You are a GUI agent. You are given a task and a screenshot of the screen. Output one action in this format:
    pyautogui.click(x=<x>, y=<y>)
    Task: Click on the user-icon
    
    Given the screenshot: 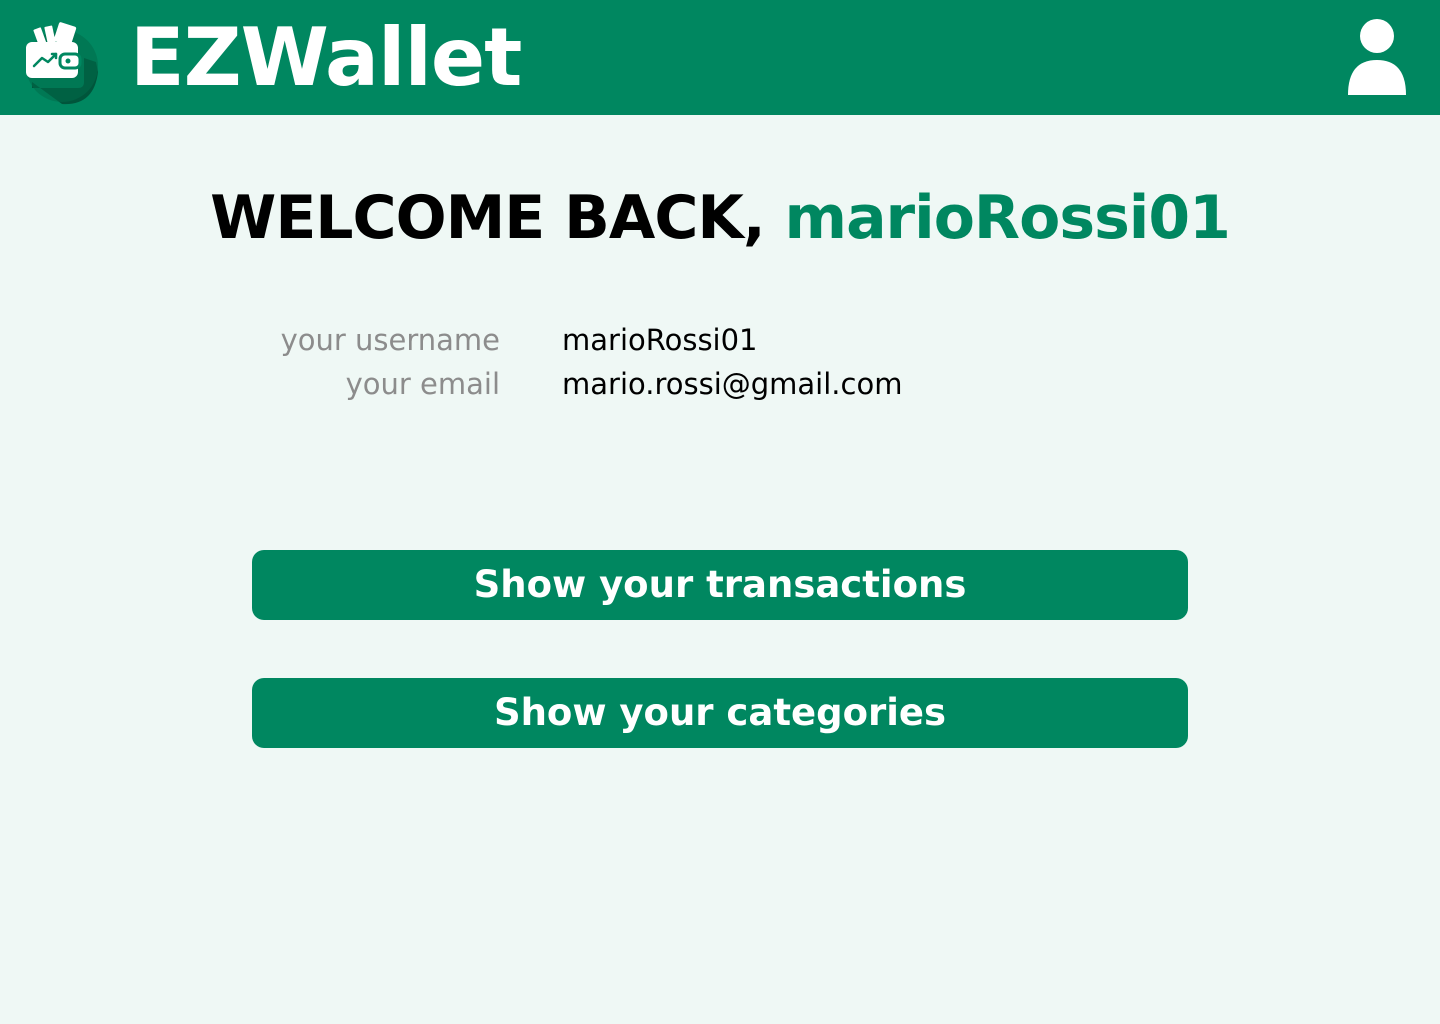 What is the action you would take?
    pyautogui.click(x=1377, y=58)
    